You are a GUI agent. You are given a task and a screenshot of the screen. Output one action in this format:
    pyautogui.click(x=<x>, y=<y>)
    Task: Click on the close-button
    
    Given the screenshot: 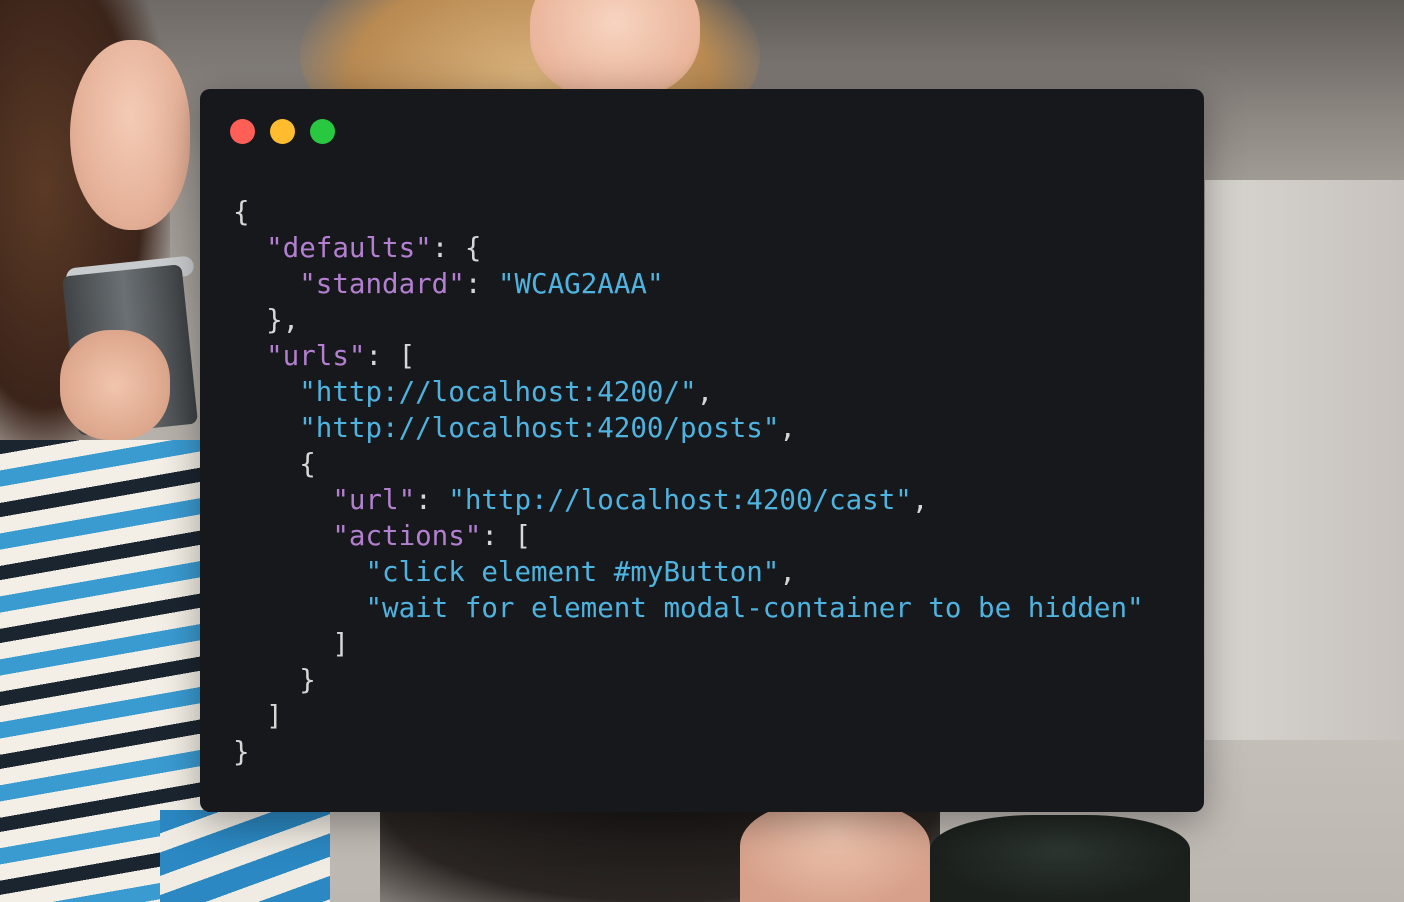 What is the action you would take?
    pyautogui.click(x=242, y=131)
    